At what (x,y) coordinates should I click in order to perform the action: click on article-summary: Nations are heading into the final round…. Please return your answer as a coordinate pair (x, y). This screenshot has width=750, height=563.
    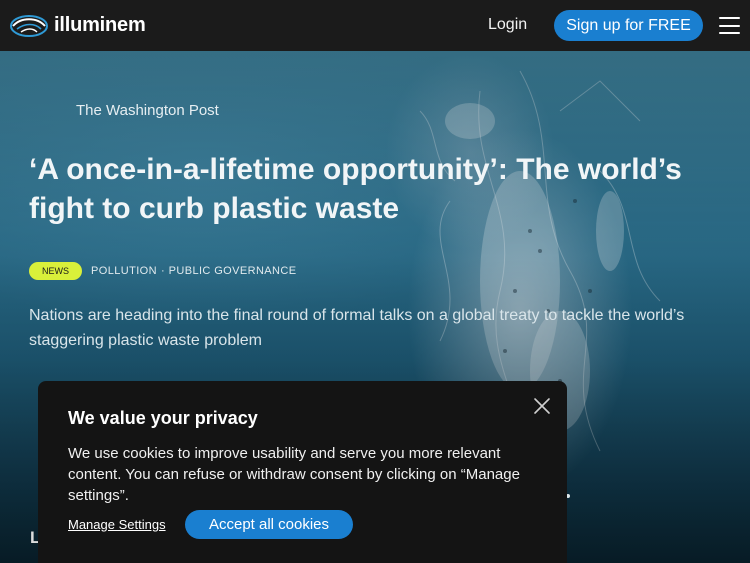
    Looking at the image, I should click on (357, 328).